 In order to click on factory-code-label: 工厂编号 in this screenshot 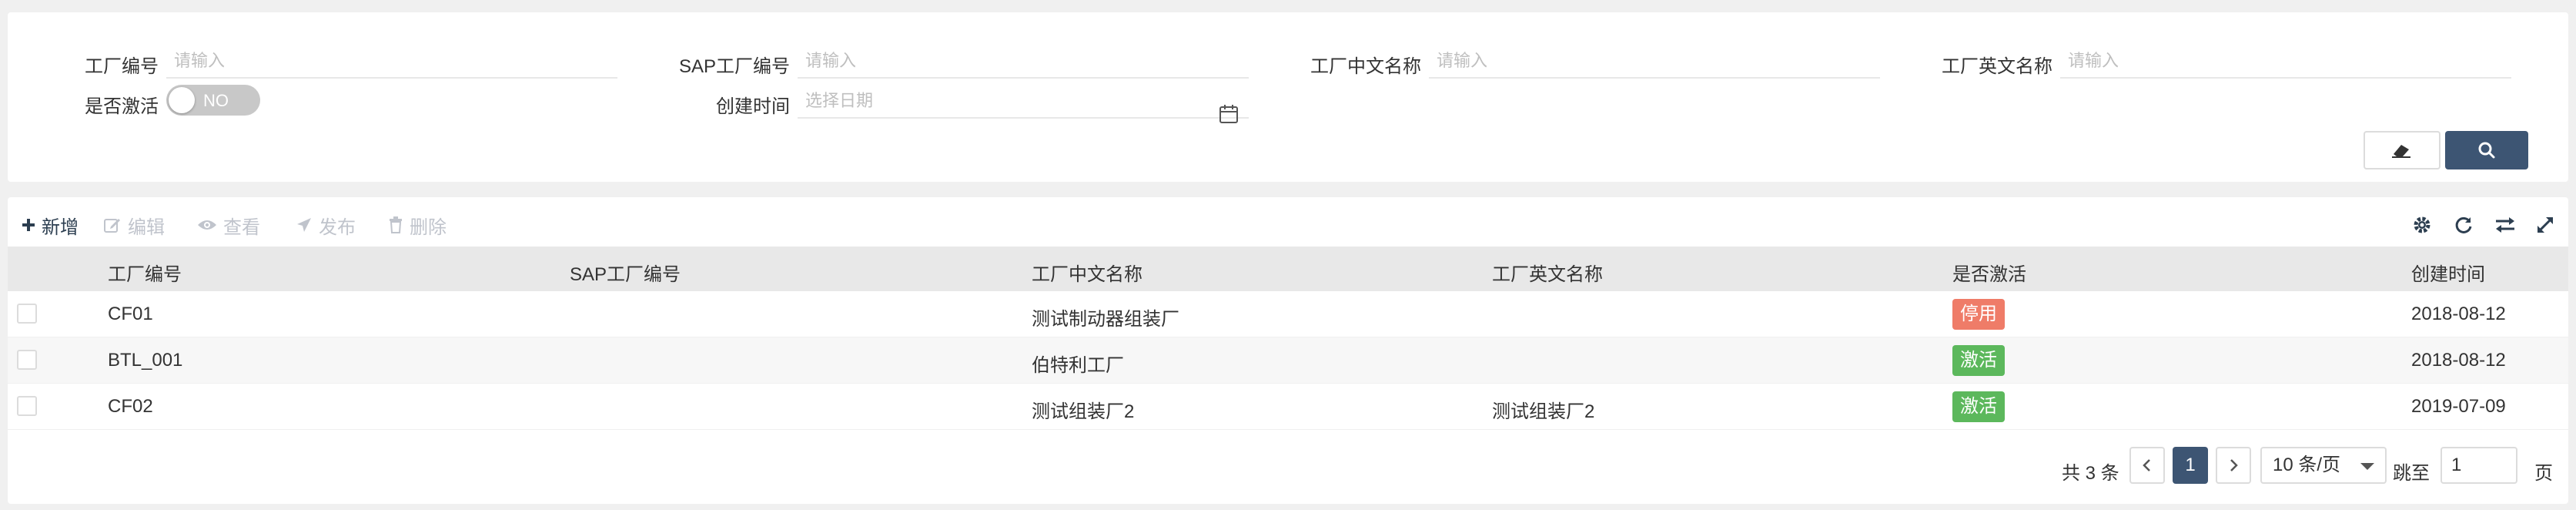, I will do `click(122, 67)`.